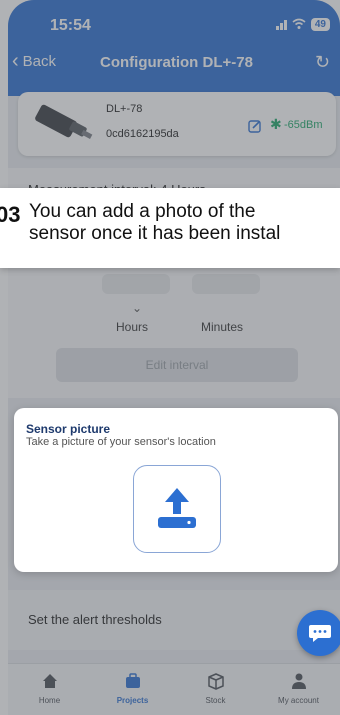 This screenshot has width=340, height=715. What do you see at coordinates (49, 689) in the screenshot?
I see `nav-home: Home` at bounding box center [49, 689].